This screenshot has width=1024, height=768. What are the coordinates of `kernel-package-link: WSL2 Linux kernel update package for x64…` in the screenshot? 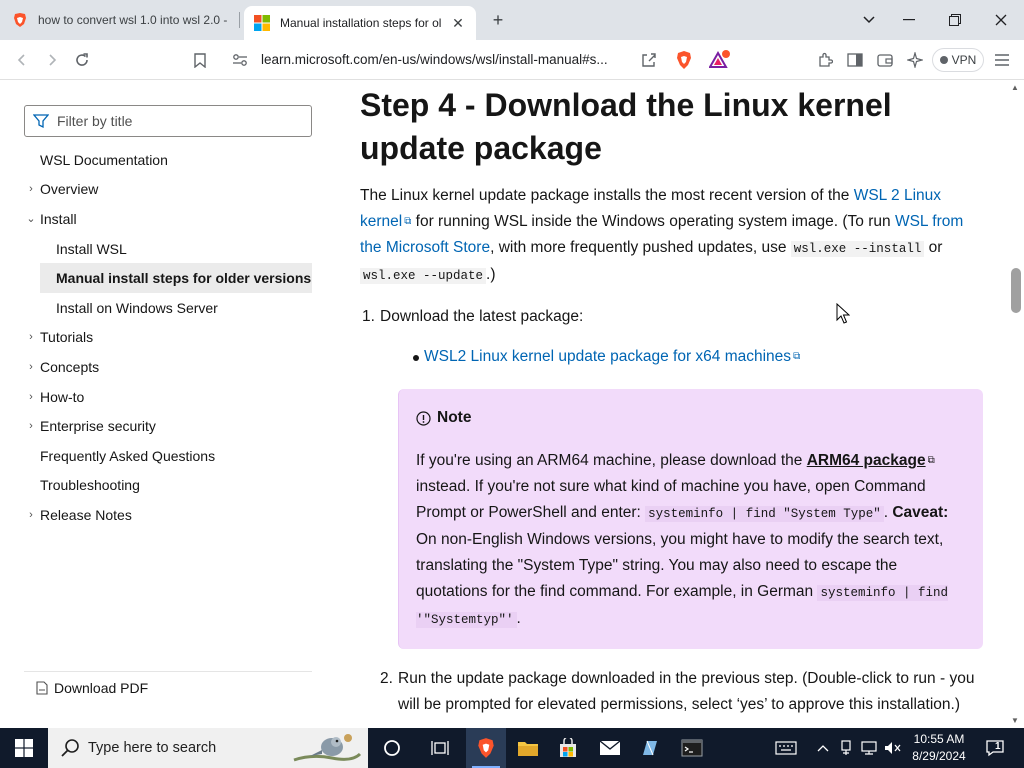 It's located at (612, 356).